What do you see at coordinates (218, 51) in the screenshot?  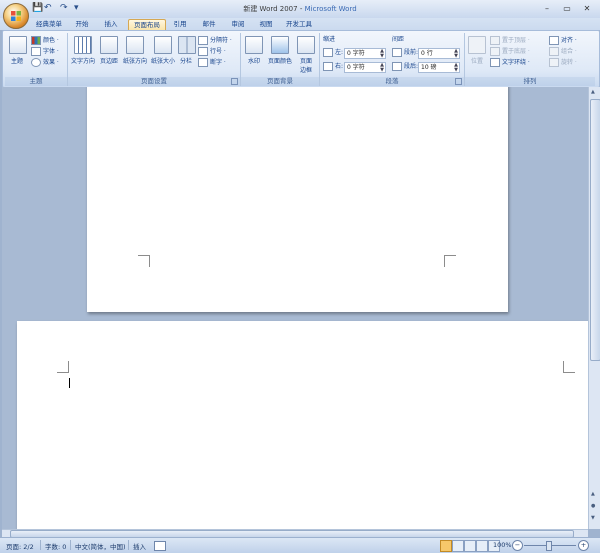 I see `line-numbers-label: 行号 ·` at bounding box center [218, 51].